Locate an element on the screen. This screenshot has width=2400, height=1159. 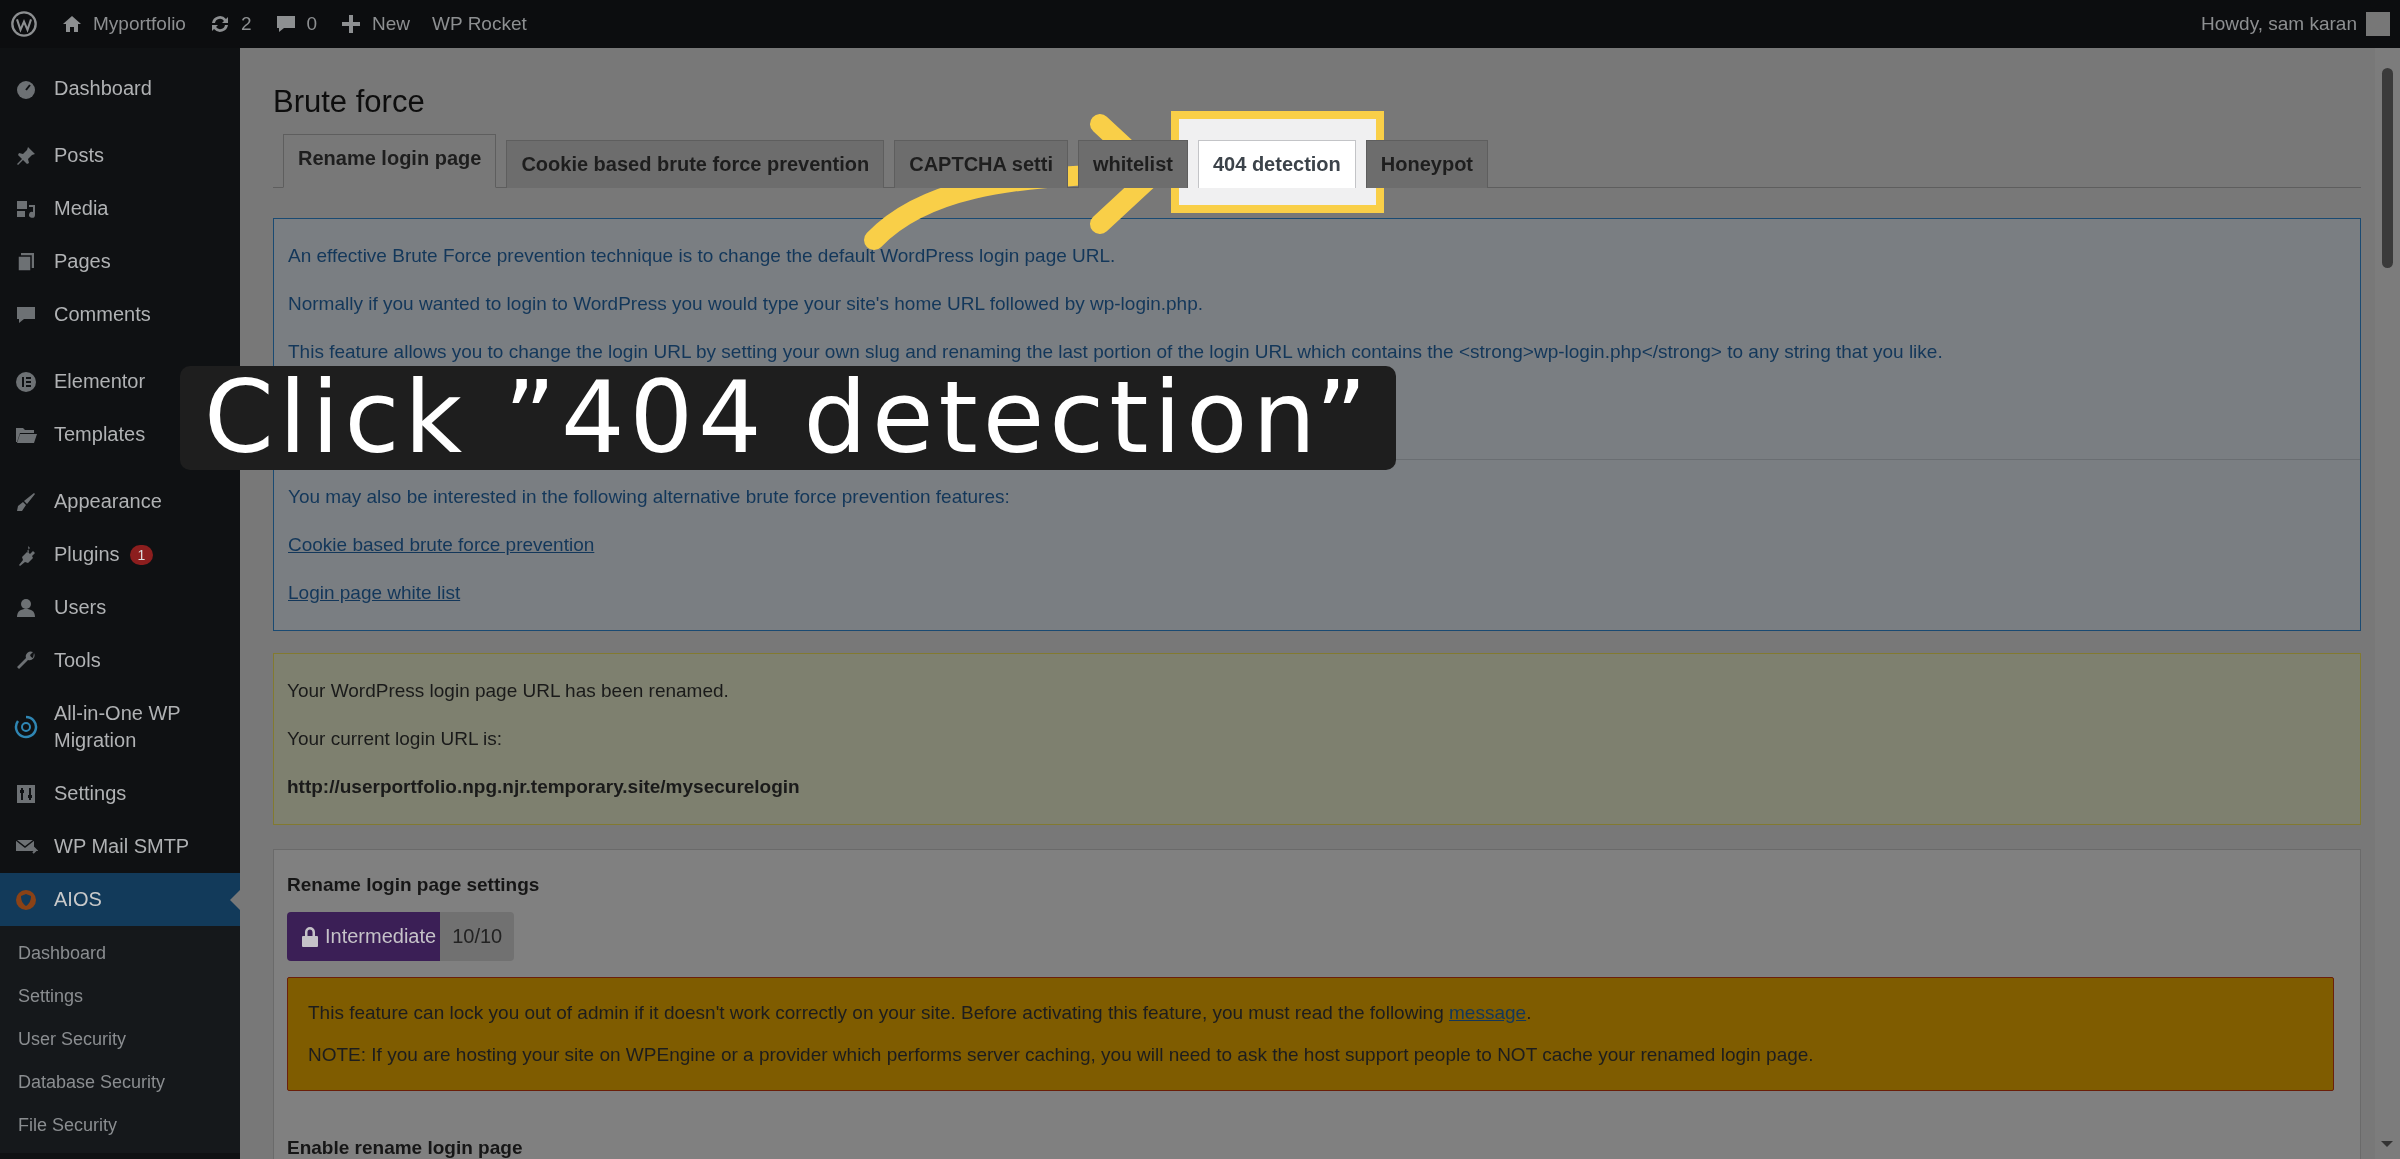
menu-item: All-in-One WP Migration is located at coordinates (120, 727).